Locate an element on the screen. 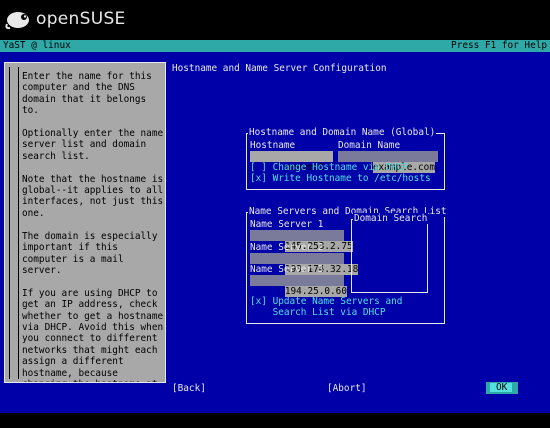 The height and width of the screenshot is (428, 550). help-line: whether to get a hostname is located at coordinates (93, 316).